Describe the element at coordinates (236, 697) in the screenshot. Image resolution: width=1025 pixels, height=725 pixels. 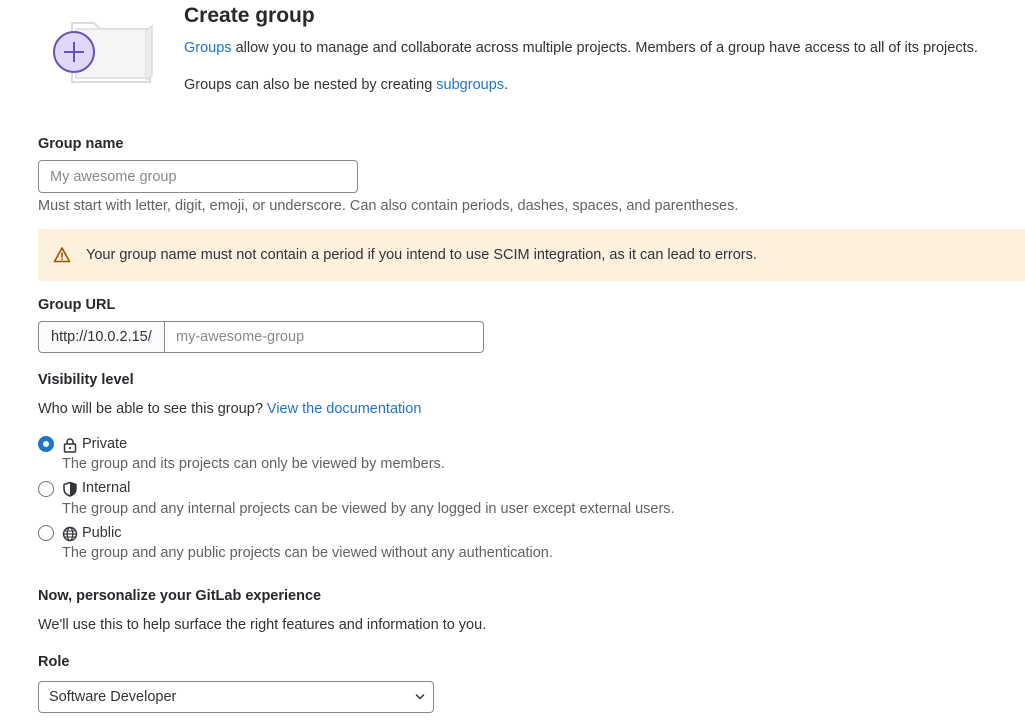
I see `role-select: Software Developer` at that location.